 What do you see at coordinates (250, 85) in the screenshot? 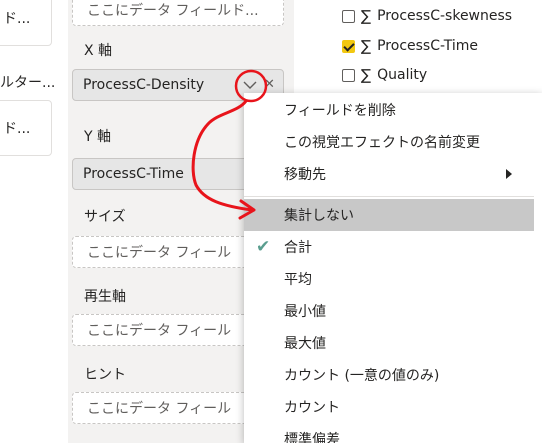
I see `chevron-down-icon` at bounding box center [250, 85].